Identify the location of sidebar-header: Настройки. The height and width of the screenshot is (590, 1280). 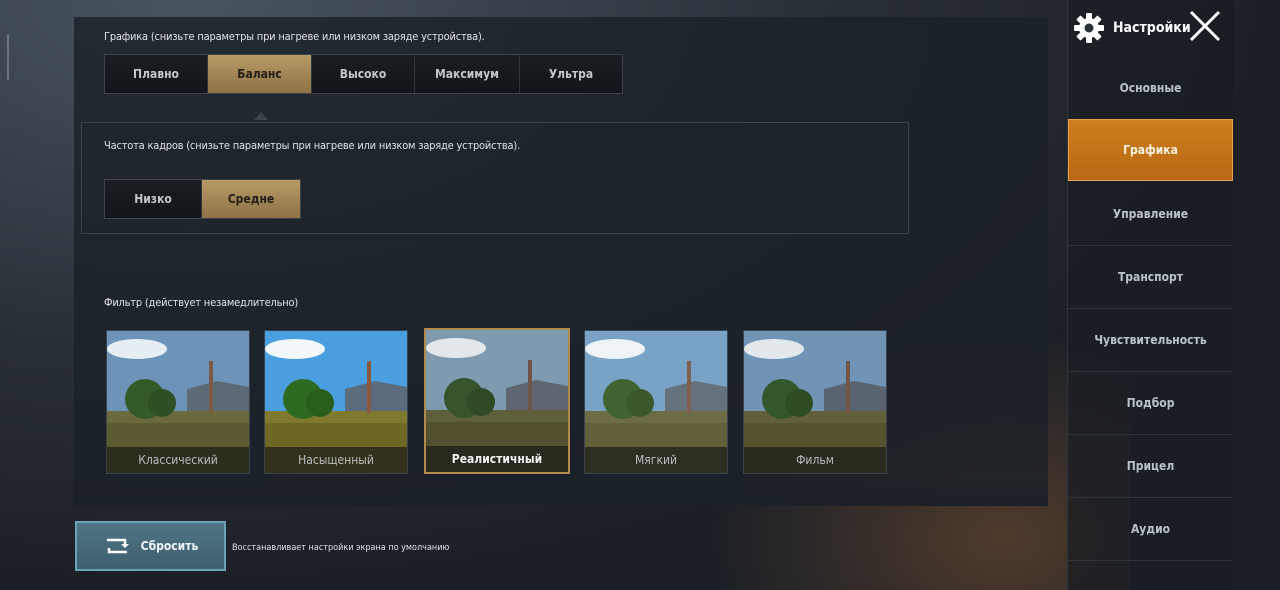
(1132, 28).